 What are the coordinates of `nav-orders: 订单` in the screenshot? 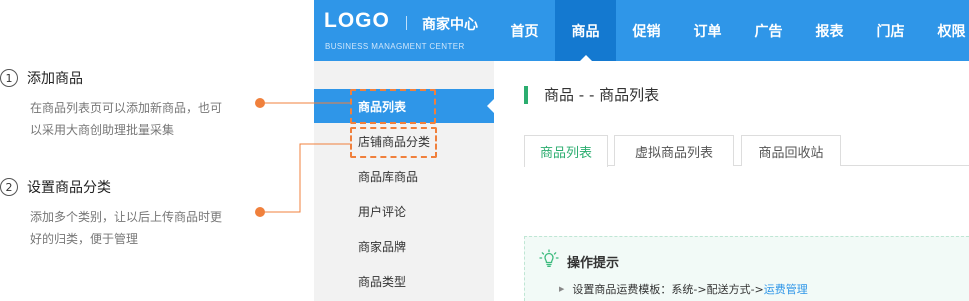 It's located at (707, 30).